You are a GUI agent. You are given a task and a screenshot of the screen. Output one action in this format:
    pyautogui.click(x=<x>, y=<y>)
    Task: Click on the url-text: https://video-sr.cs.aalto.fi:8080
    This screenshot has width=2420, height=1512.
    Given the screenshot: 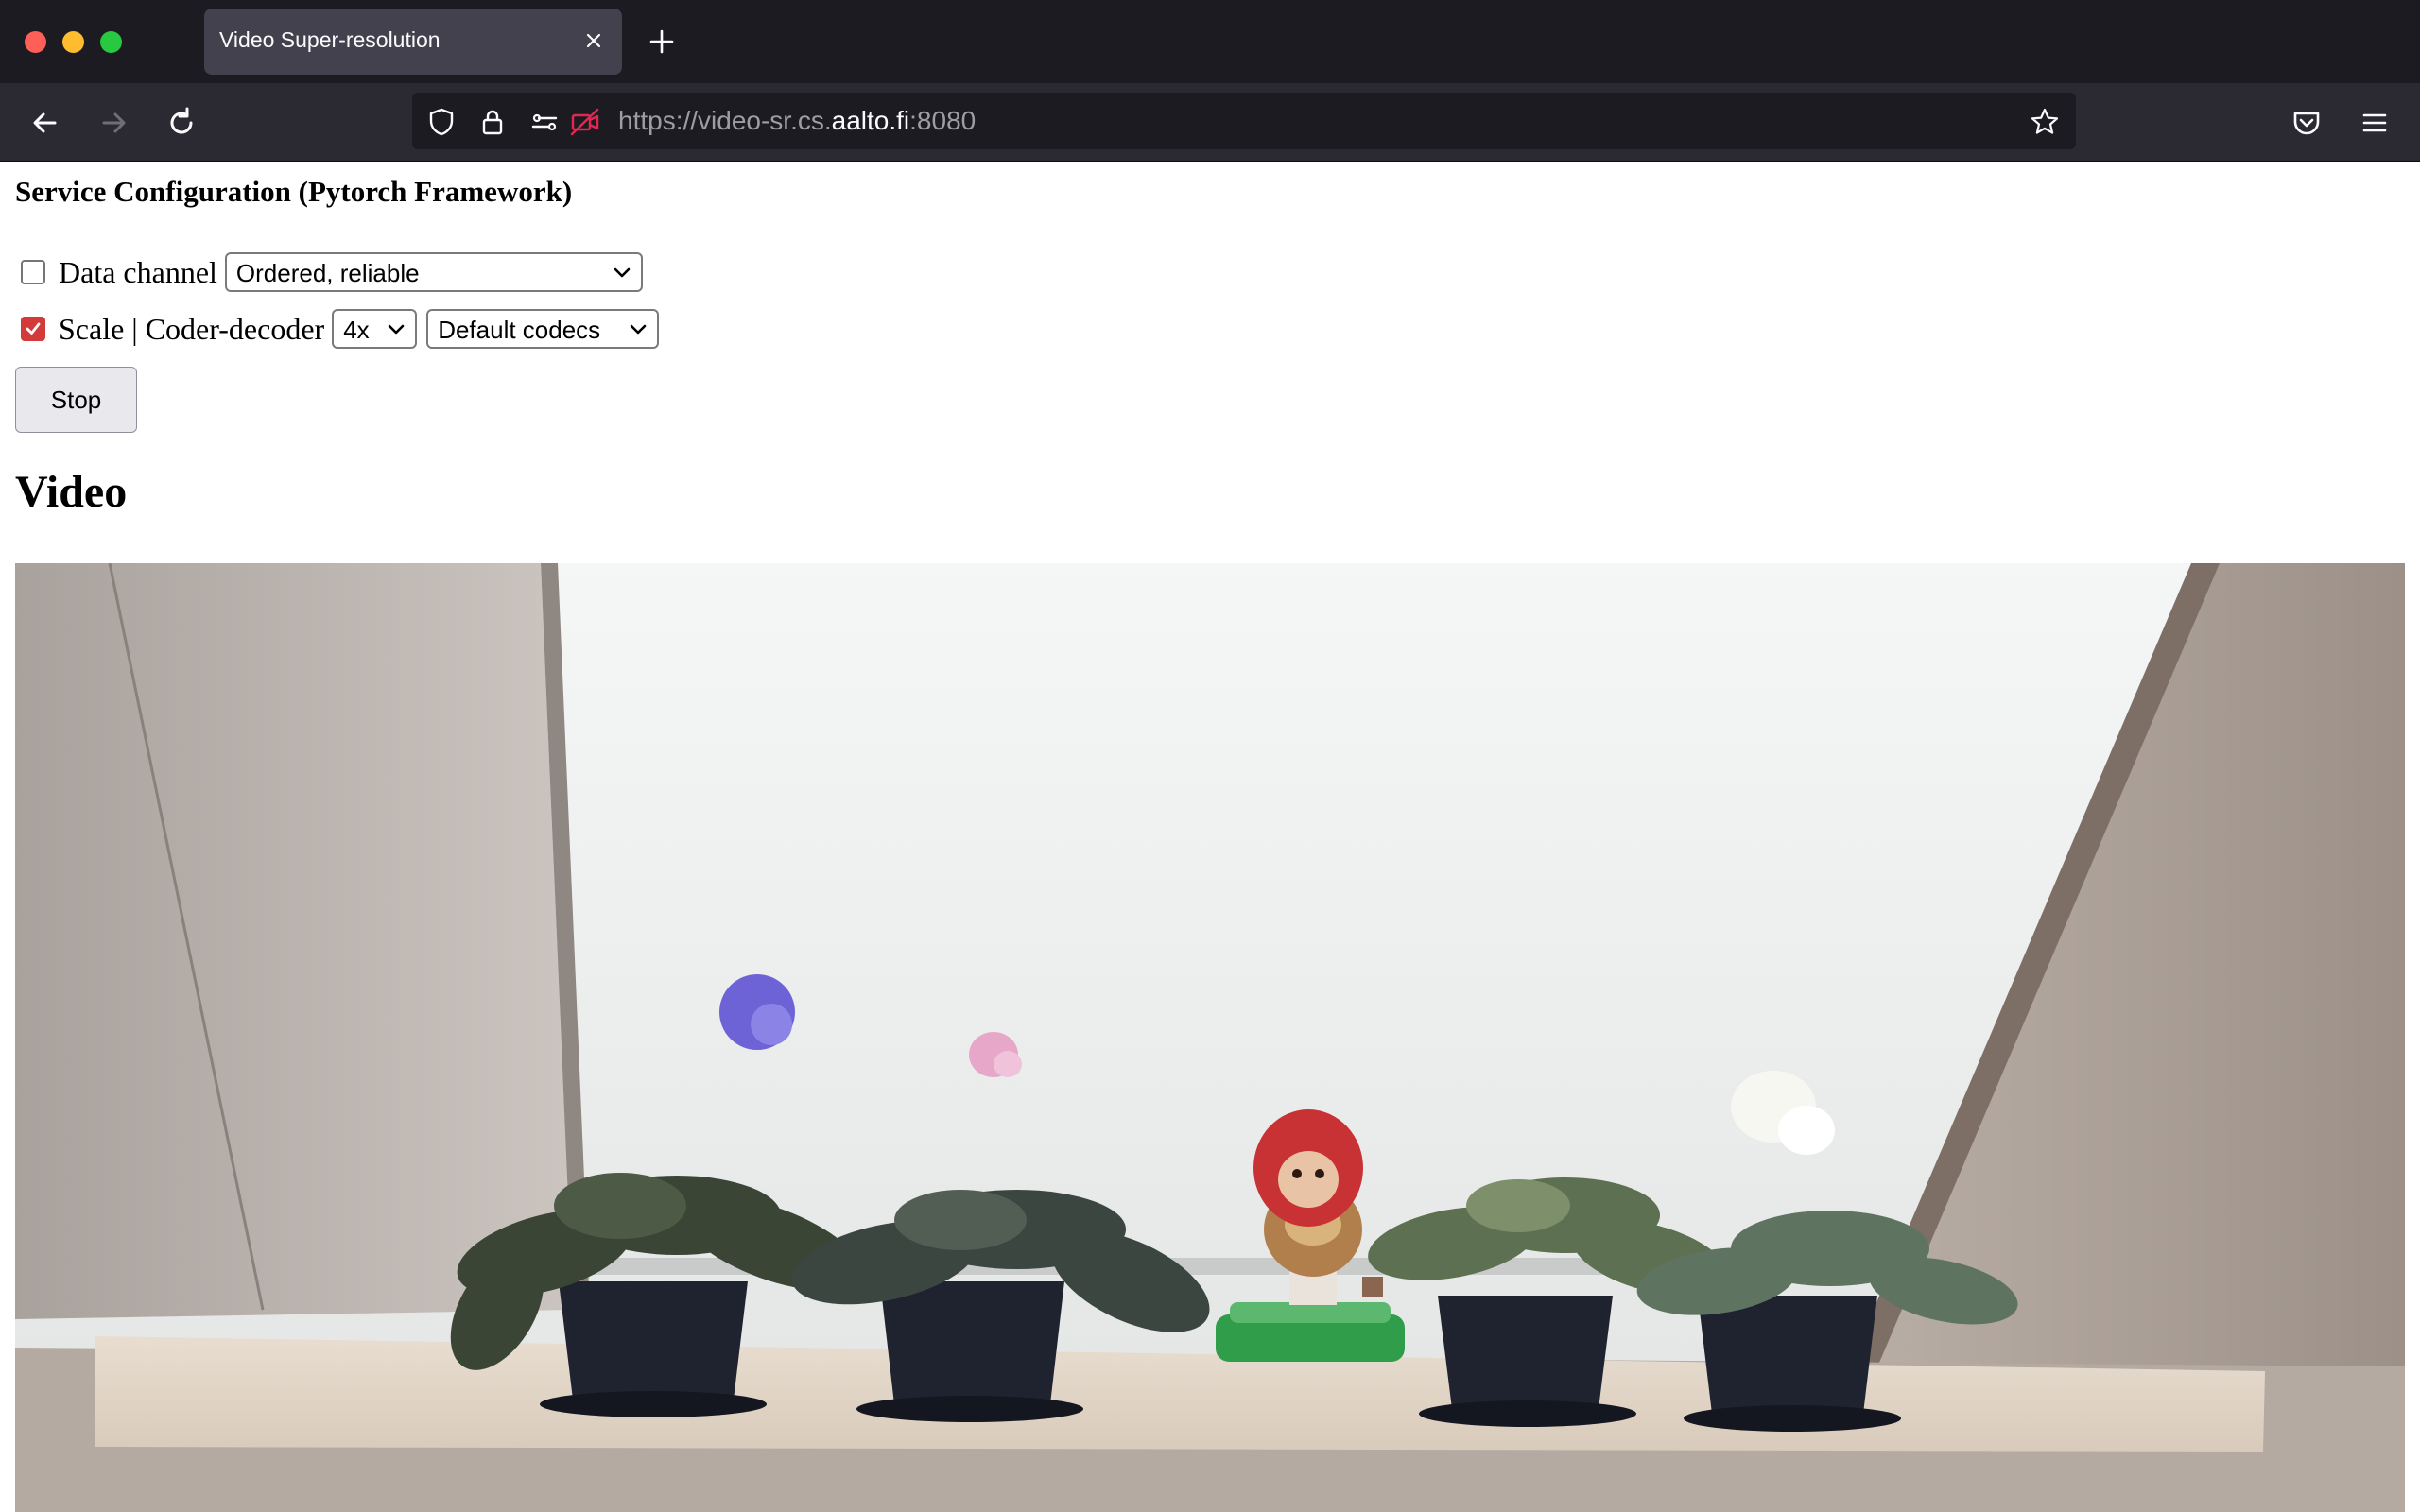 What is the action you would take?
    pyautogui.click(x=797, y=121)
    